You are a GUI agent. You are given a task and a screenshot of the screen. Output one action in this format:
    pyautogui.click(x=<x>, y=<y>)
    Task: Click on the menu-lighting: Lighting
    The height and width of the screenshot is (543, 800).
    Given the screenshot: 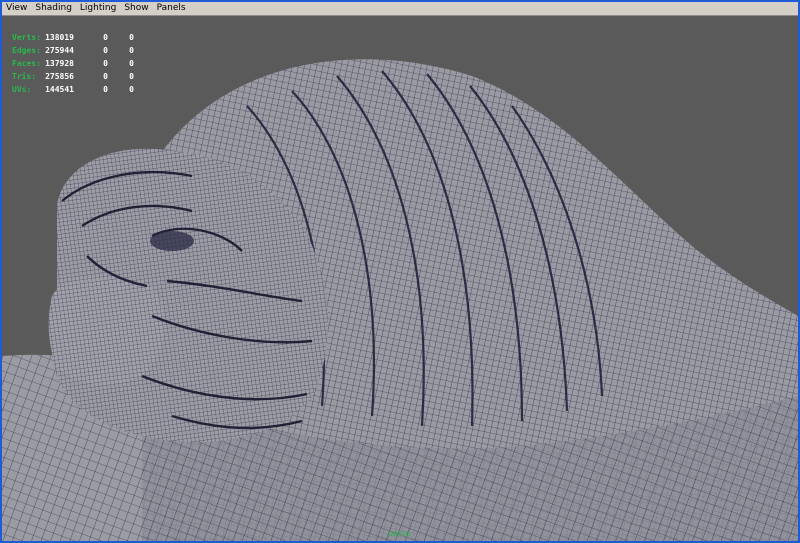 What is the action you would take?
    pyautogui.click(x=98, y=8)
    